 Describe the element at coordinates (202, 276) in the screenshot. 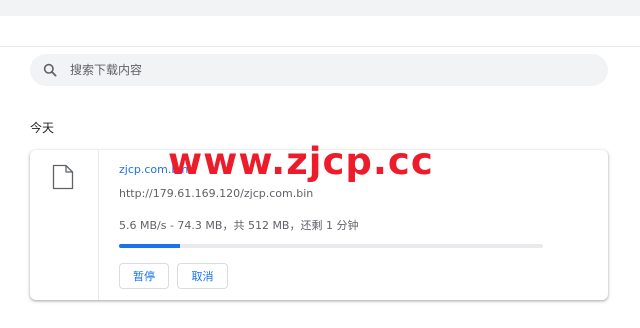

I see `cancel-button: 取消` at that location.